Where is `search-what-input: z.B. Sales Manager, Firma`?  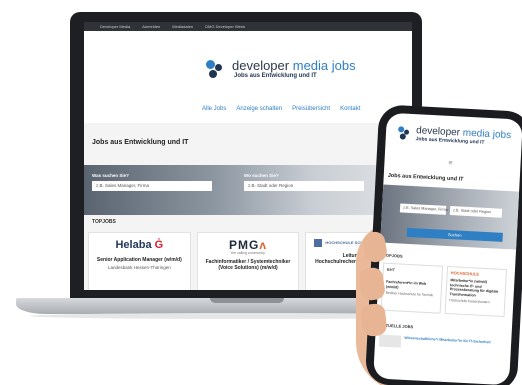 search-what-input: z.B. Sales Manager, Firma is located at coordinates (152, 186).